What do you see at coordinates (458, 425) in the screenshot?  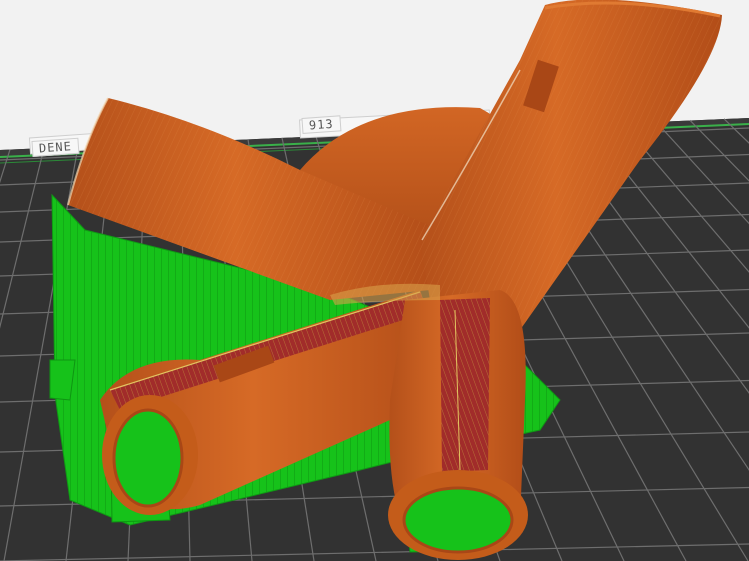 I see `model-tube-front` at bounding box center [458, 425].